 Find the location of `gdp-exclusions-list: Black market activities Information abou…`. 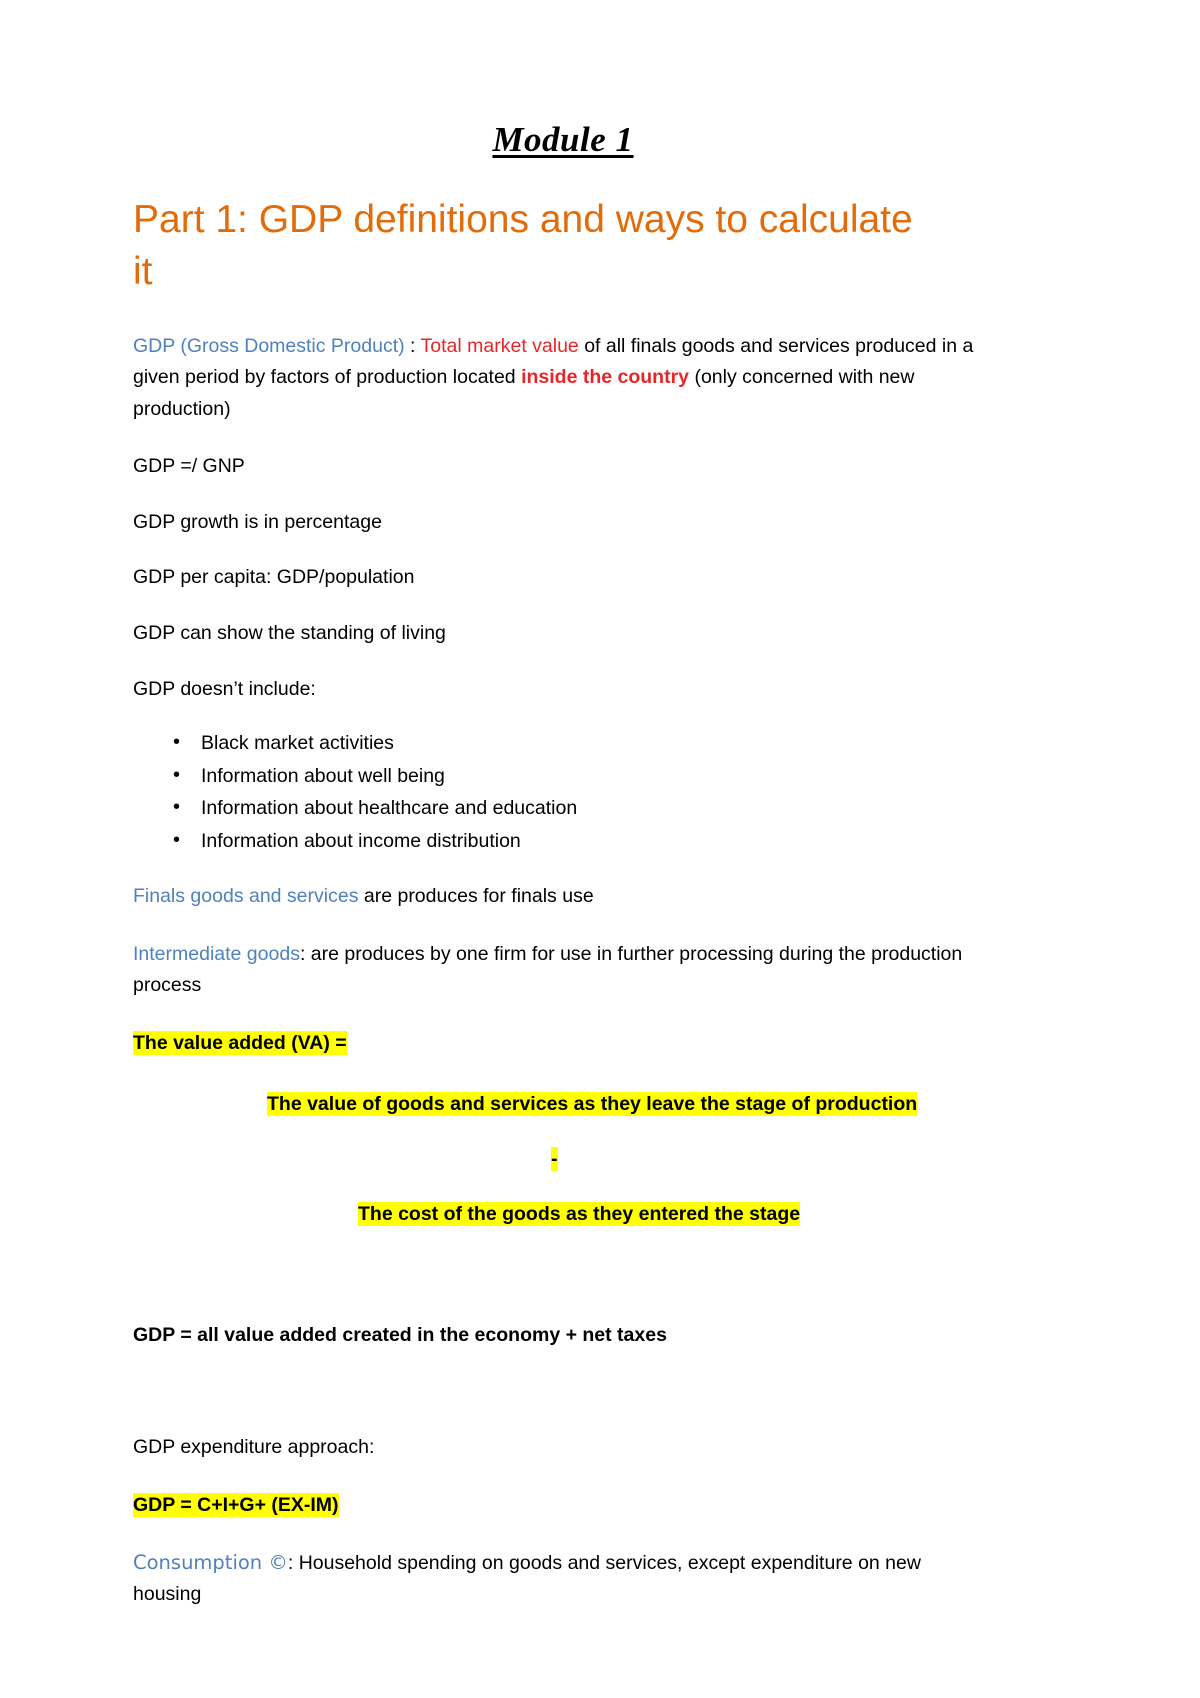

gdp-exclusions-list: Black market activities Information abou… is located at coordinates (563, 792).